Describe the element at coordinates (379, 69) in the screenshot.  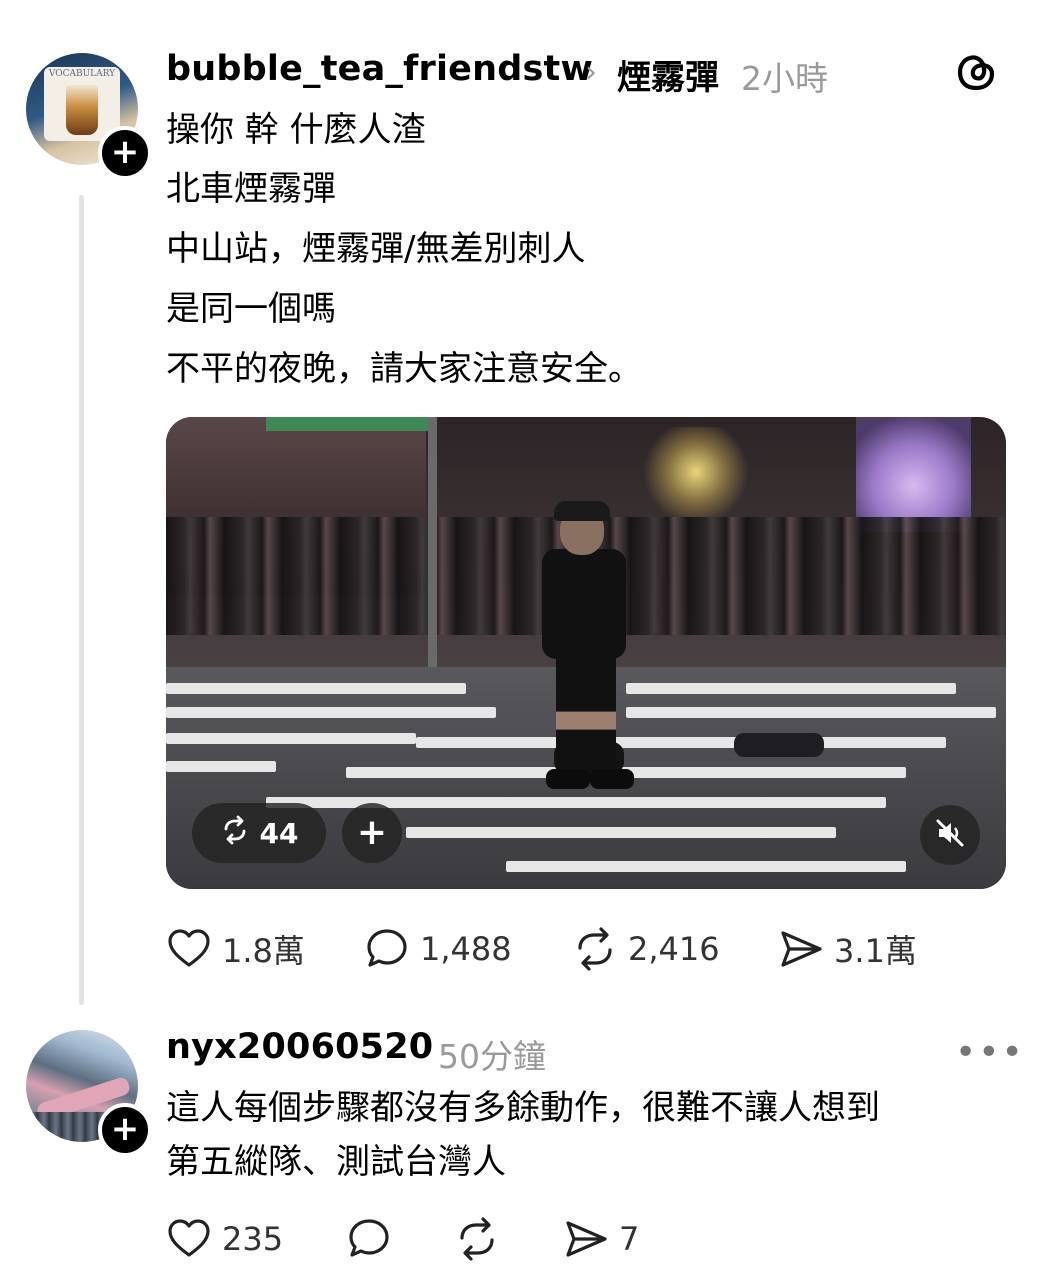
I see `post-username: bubble_tea_friendstw` at that location.